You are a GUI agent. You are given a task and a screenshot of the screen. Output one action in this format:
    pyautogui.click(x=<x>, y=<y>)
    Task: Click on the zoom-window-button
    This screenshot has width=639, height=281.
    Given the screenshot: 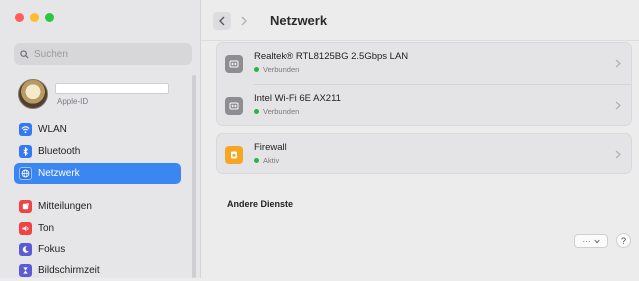 What is the action you would take?
    pyautogui.click(x=49, y=17)
    